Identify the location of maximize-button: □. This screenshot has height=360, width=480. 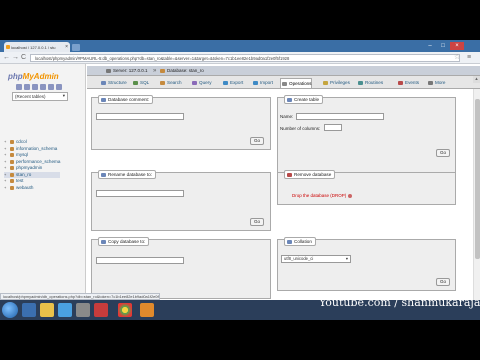
(443, 46).